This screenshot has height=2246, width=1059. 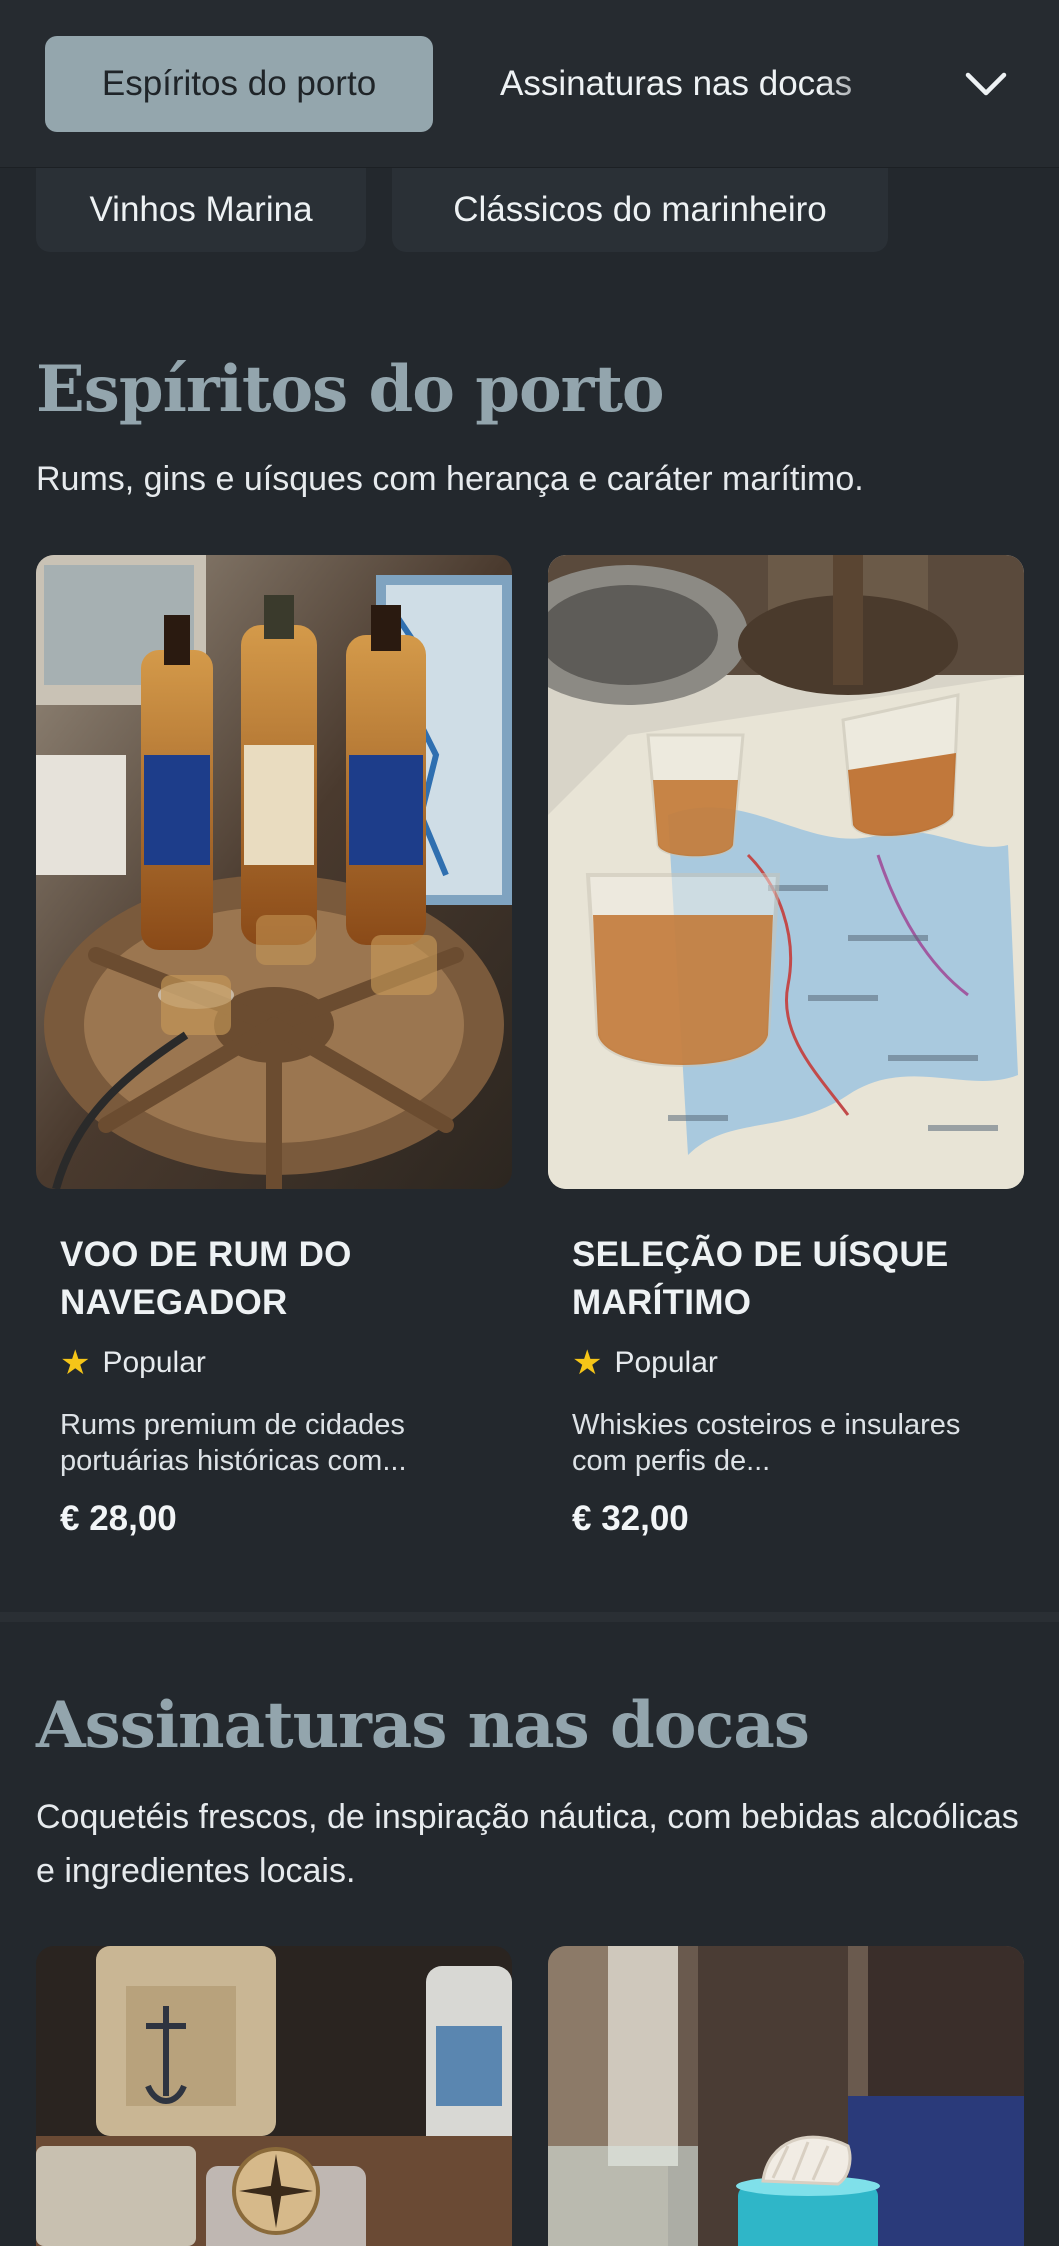 I want to click on tab-label: Espíritos do porto, so click(x=239, y=83).